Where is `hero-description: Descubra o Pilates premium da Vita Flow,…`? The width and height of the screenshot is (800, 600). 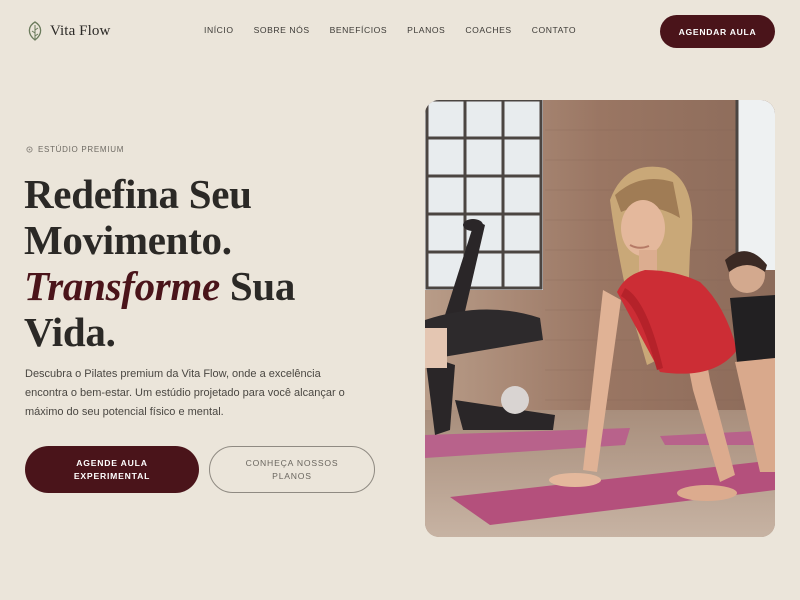 hero-description: Descubra o Pilates premium da Vita Flow,… is located at coordinates (185, 393).